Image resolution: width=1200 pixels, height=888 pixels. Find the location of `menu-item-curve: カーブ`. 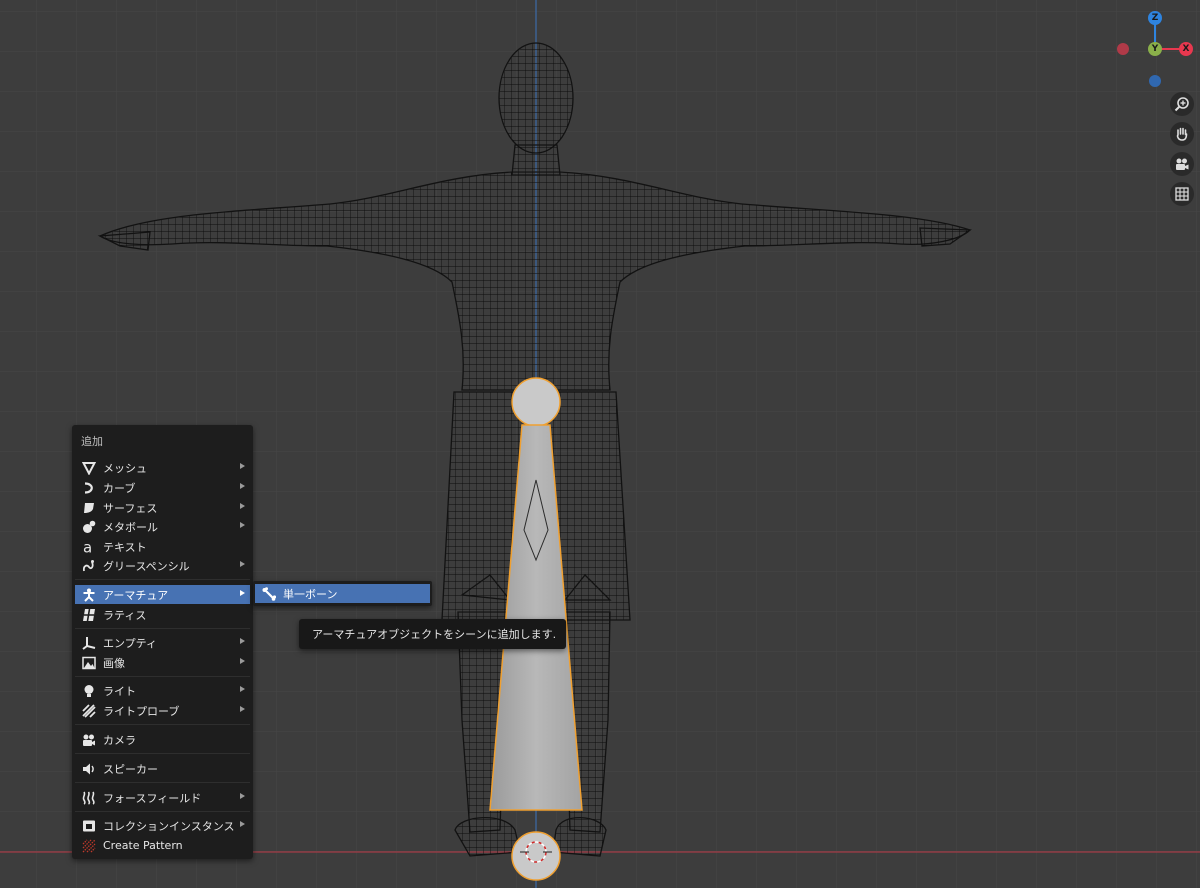

menu-item-curve: カーブ is located at coordinates (162, 487).